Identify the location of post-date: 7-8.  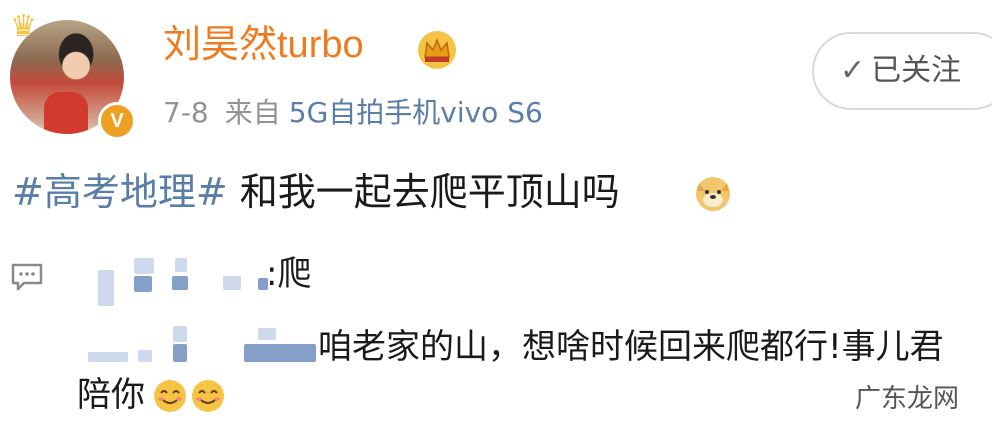
(186, 112).